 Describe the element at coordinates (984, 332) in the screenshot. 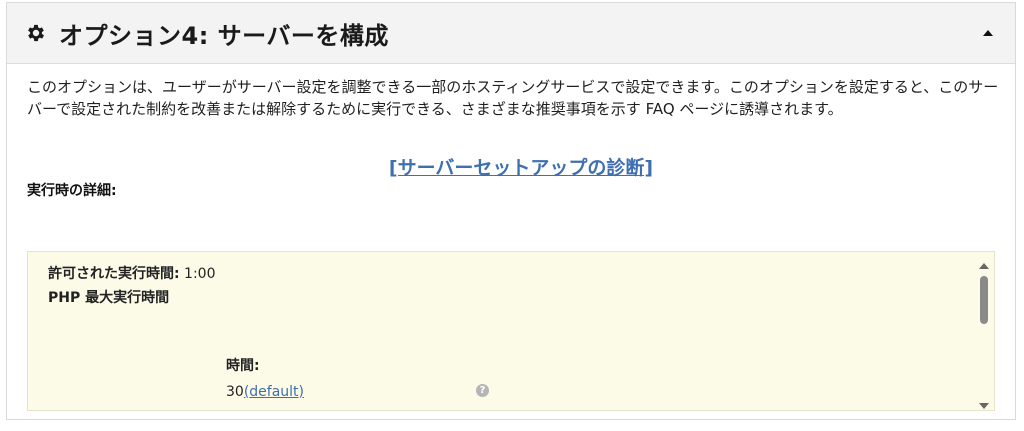

I see `details-scrollbar` at that location.